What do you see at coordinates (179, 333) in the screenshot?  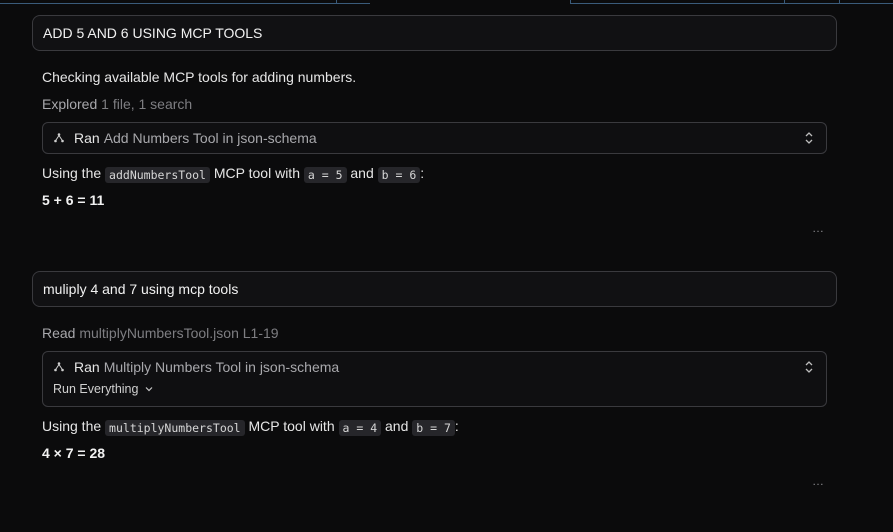 I see `read-detail: multiplyNumbersTool.json L1-19` at bounding box center [179, 333].